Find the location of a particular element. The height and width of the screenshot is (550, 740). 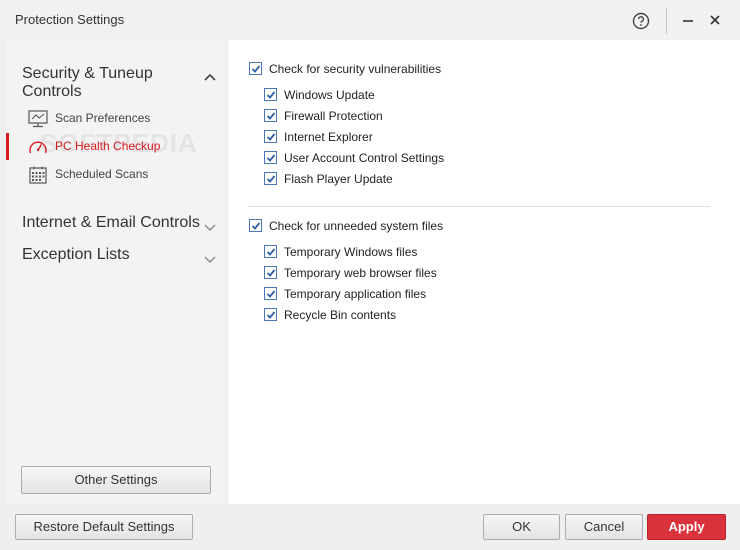

chevron-up-icon is located at coordinates (210, 74).